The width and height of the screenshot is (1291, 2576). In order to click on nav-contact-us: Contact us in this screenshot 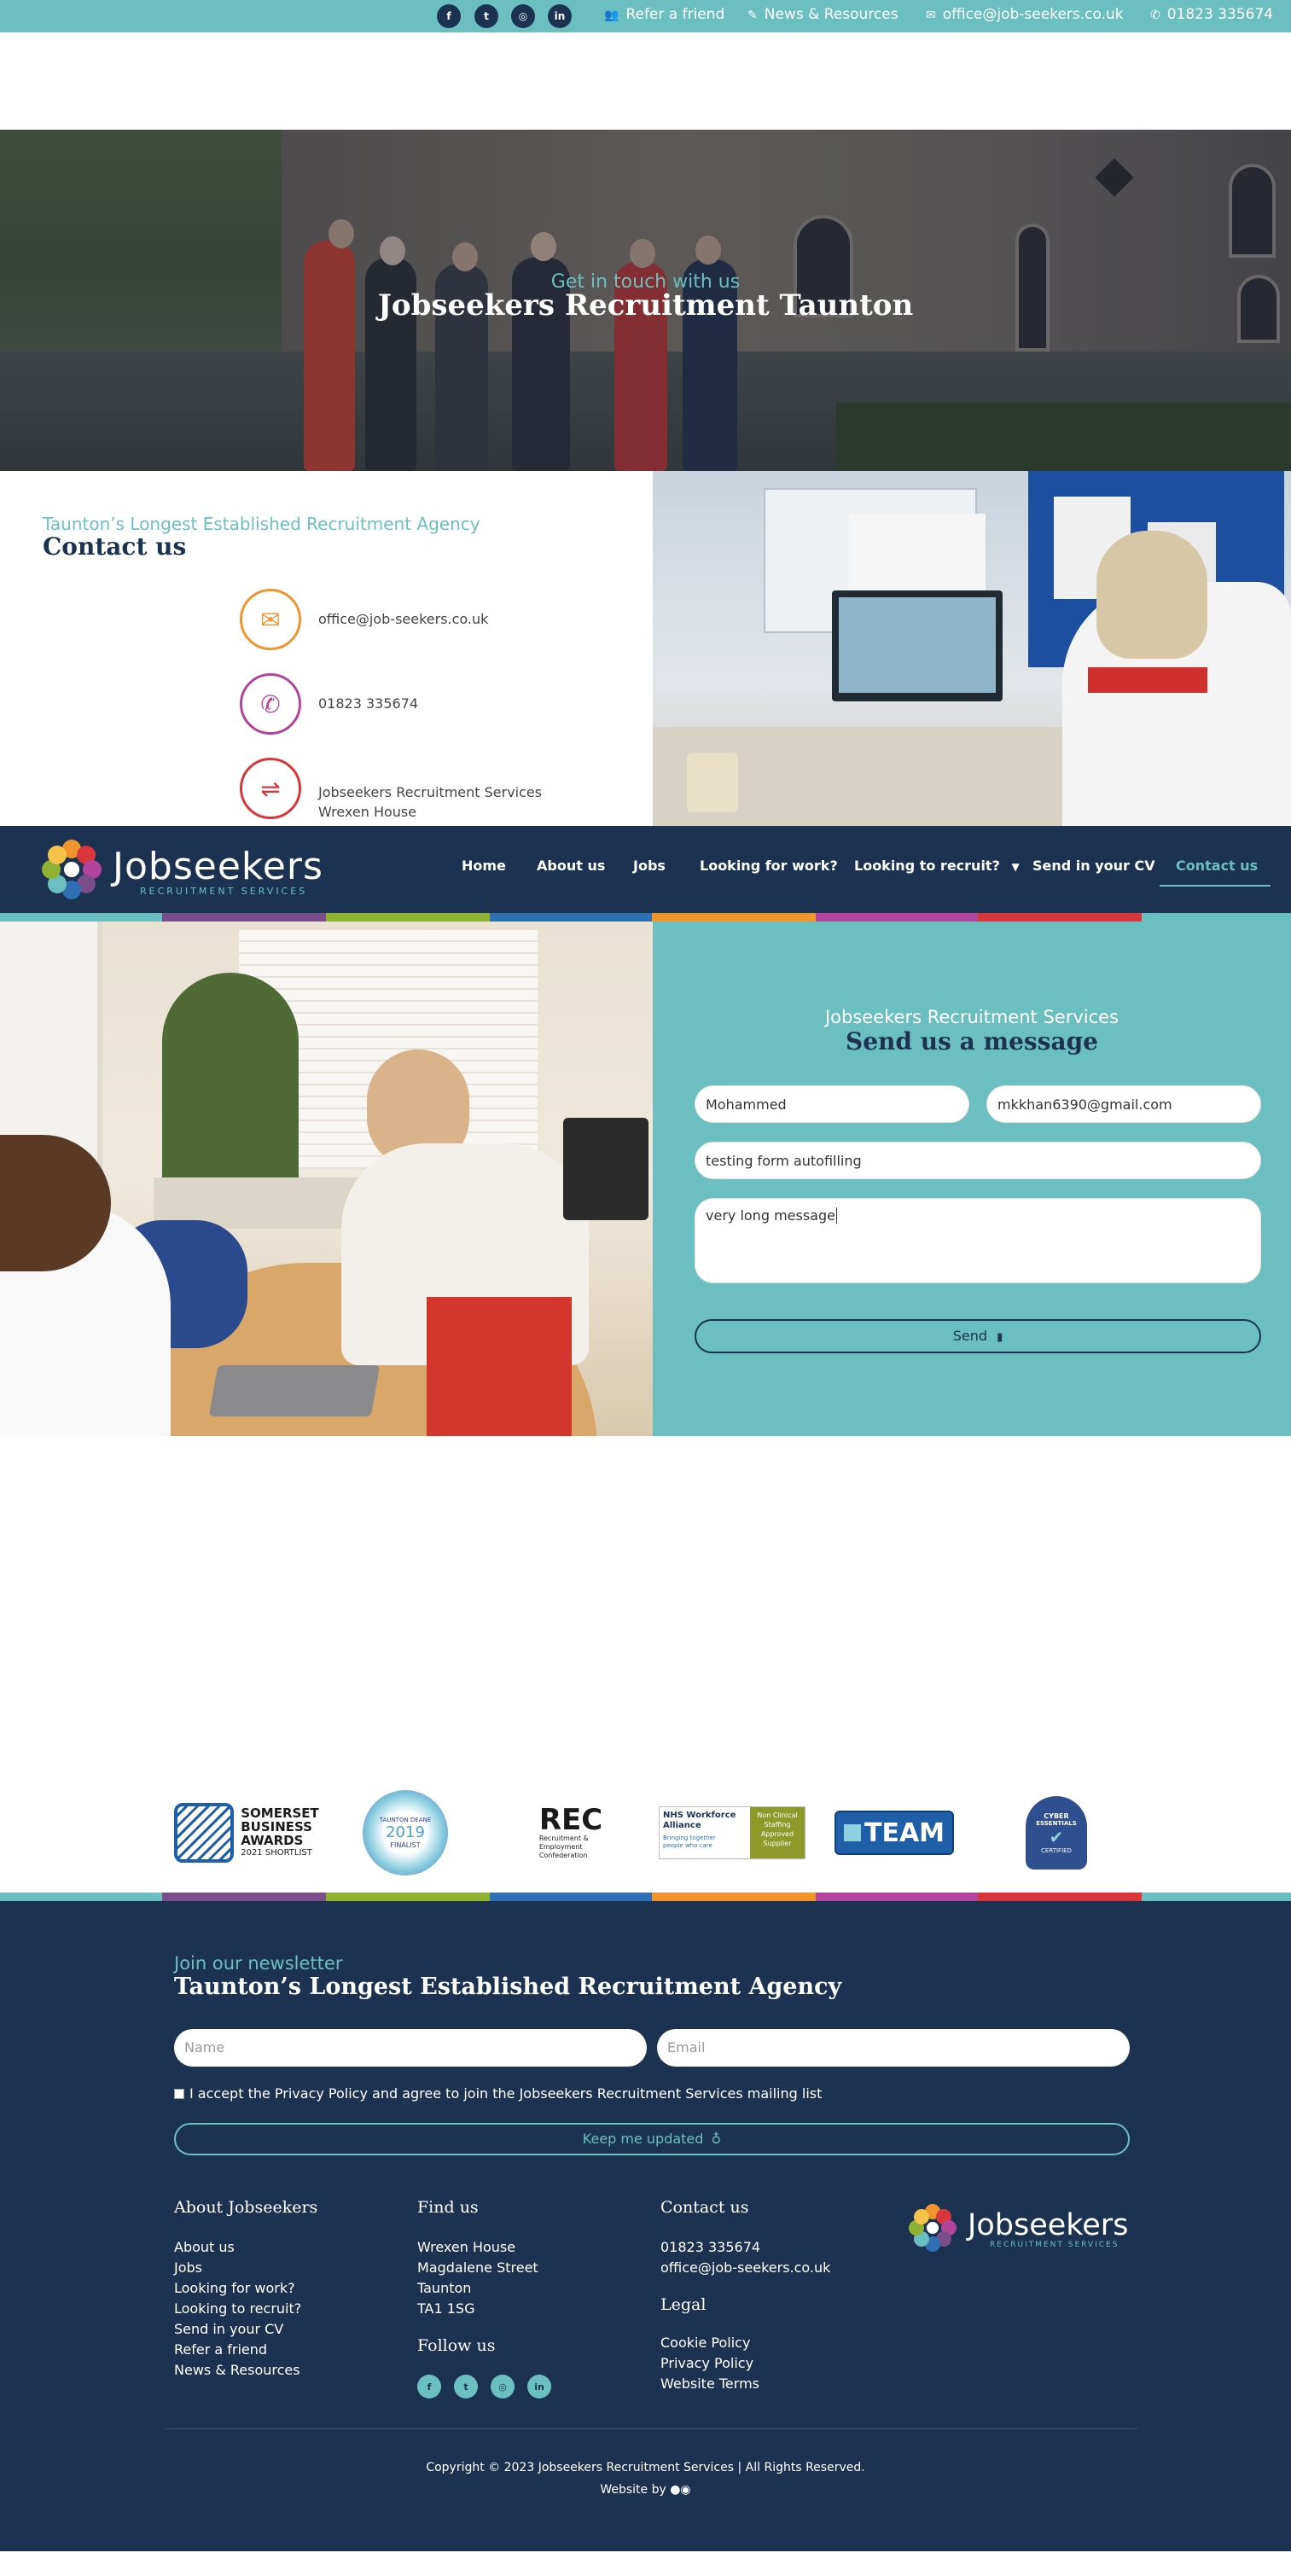, I will do `click(1217, 866)`.